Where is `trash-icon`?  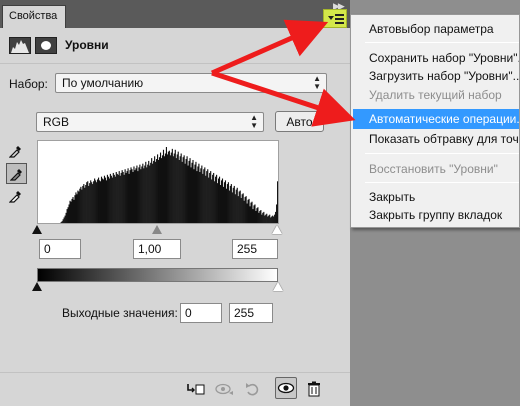
trash-icon is located at coordinates (315, 389).